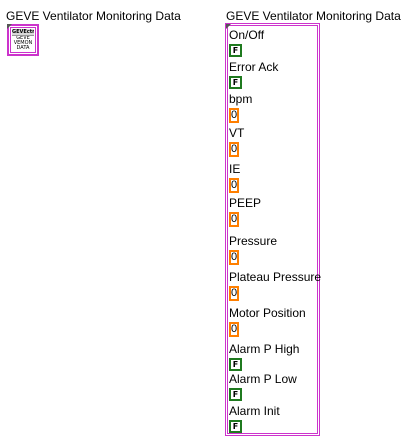  I want to click on typedef-icon-header: GEVEctrl, so click(23, 32).